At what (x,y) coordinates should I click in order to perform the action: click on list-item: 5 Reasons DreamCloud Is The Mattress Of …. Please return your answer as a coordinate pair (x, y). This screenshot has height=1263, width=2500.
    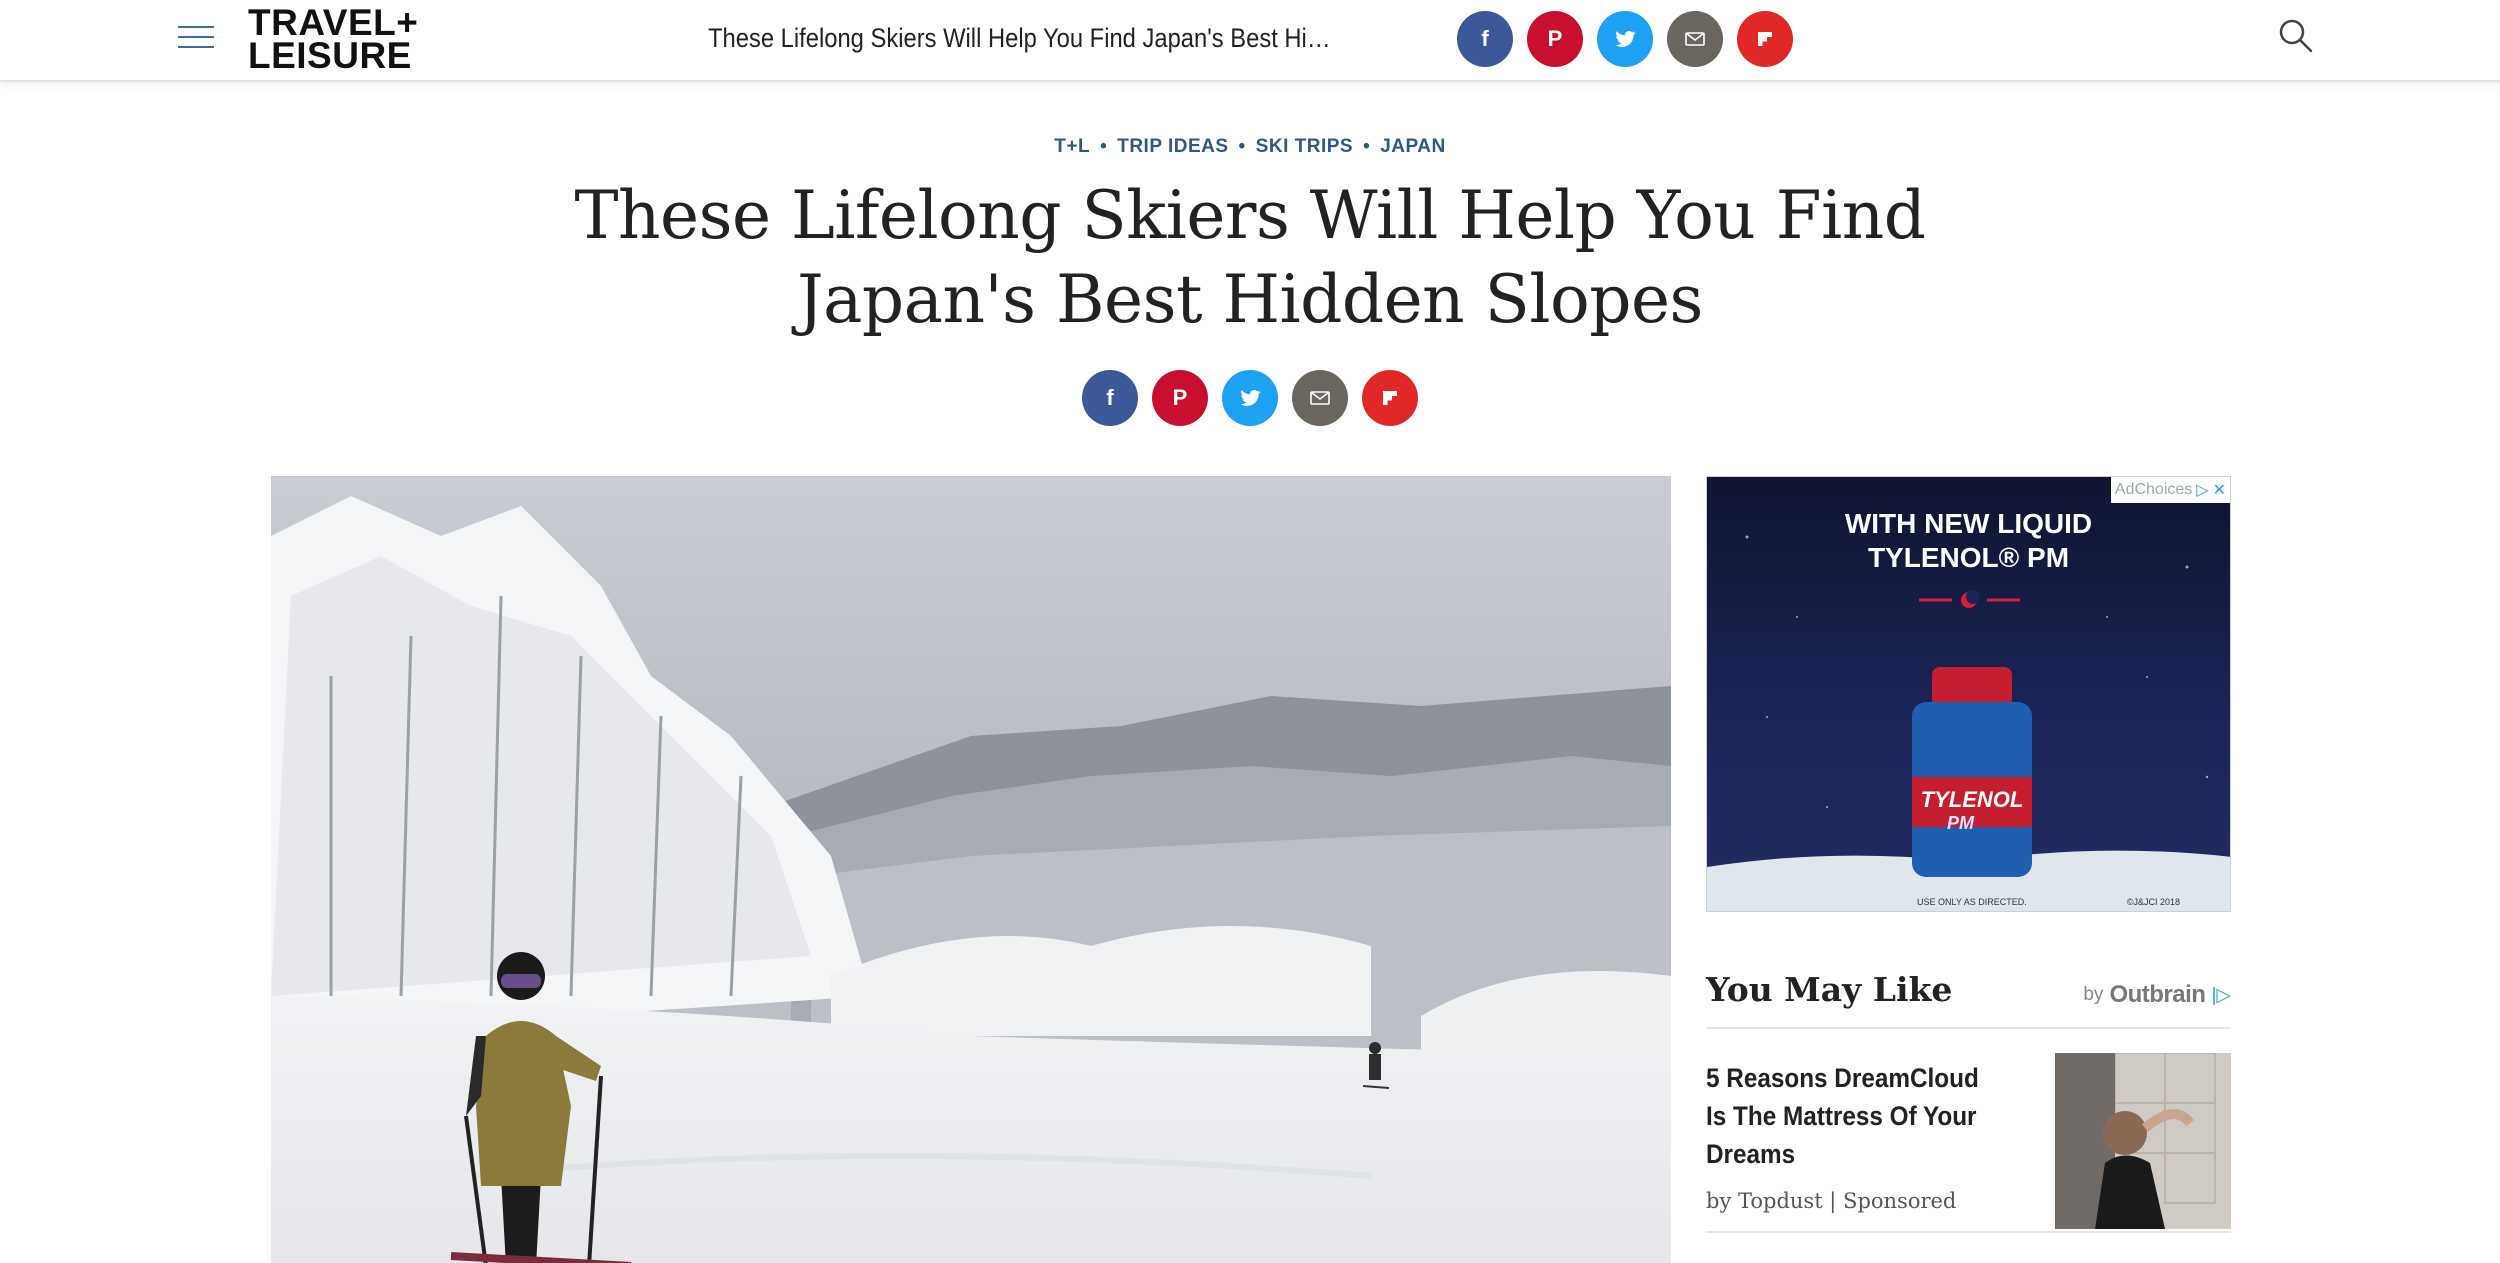
    Looking at the image, I should click on (1968, 1143).